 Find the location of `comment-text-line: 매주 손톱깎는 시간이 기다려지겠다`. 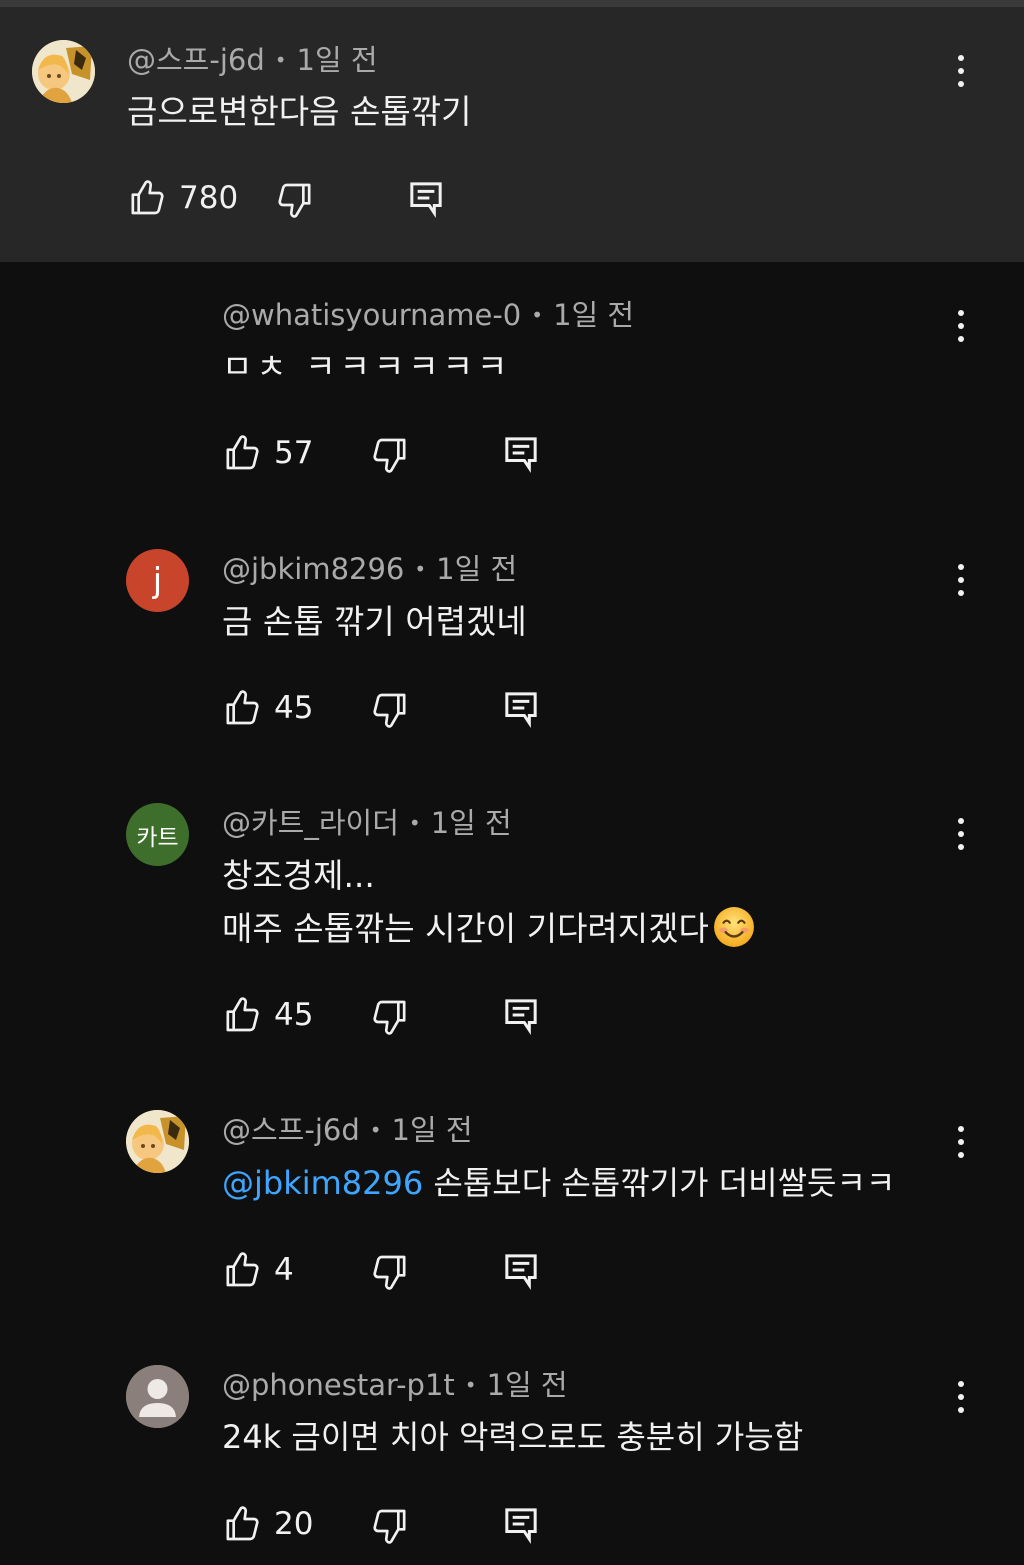

comment-text-line: 매주 손톱깎는 시간이 기다려지겠다 is located at coordinates (465, 928).